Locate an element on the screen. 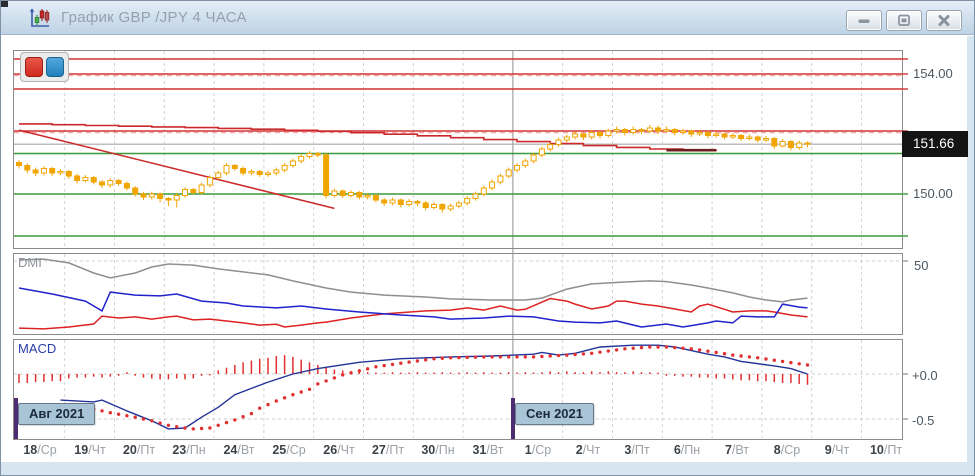 Image resolution: width=975 pixels, height=476 pixels. minimize-icon is located at coordinates (864, 21).